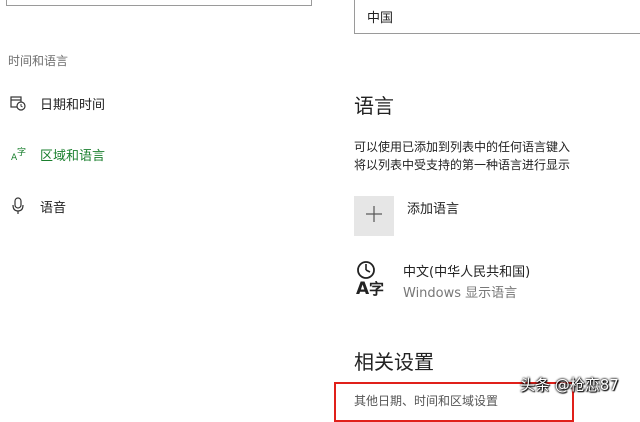  Describe the element at coordinates (363, 288) in the screenshot. I see `svg-text: A` at that location.